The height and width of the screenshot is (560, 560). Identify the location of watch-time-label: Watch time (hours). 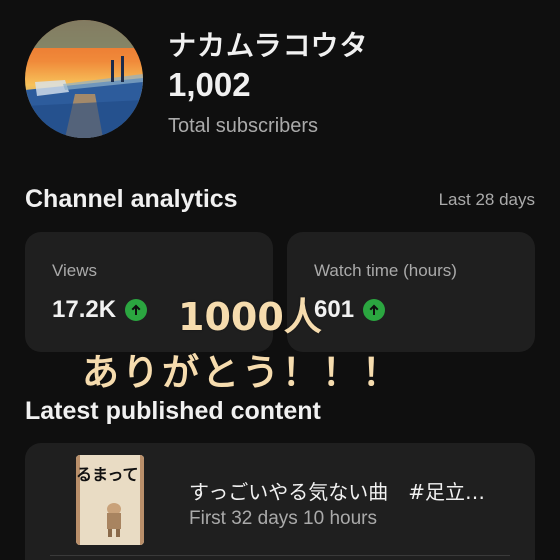
(385, 270).